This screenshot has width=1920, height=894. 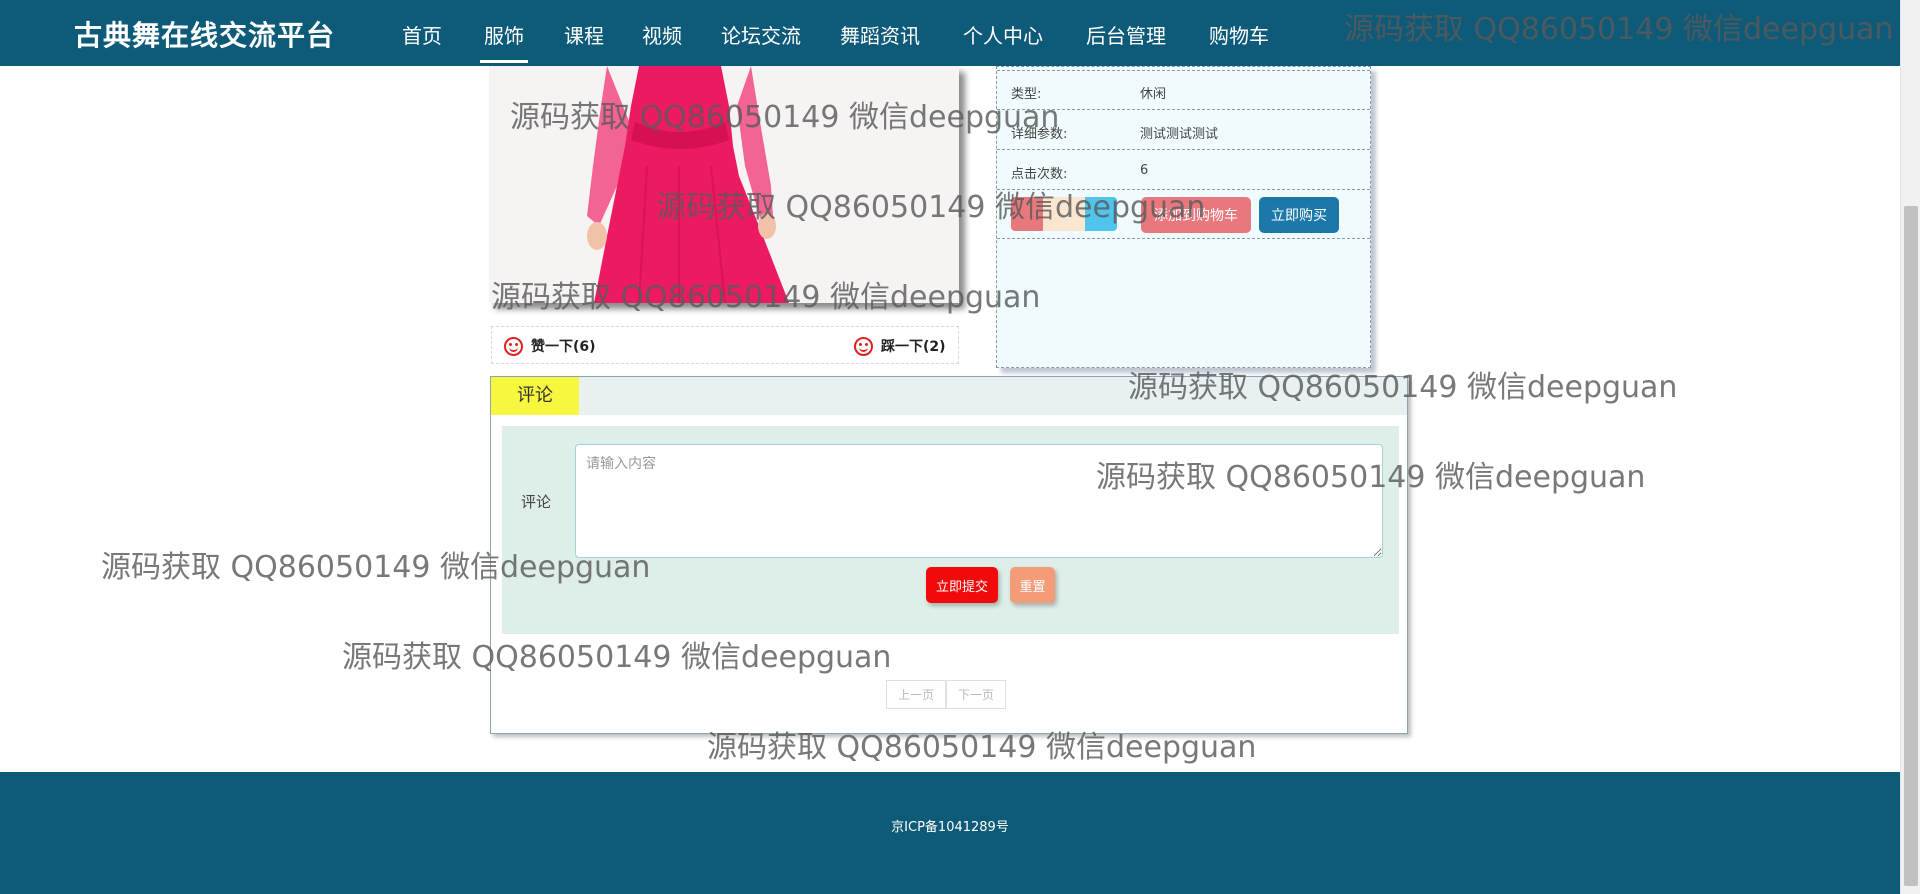 I want to click on scrollbar-thumb, so click(x=1911, y=546).